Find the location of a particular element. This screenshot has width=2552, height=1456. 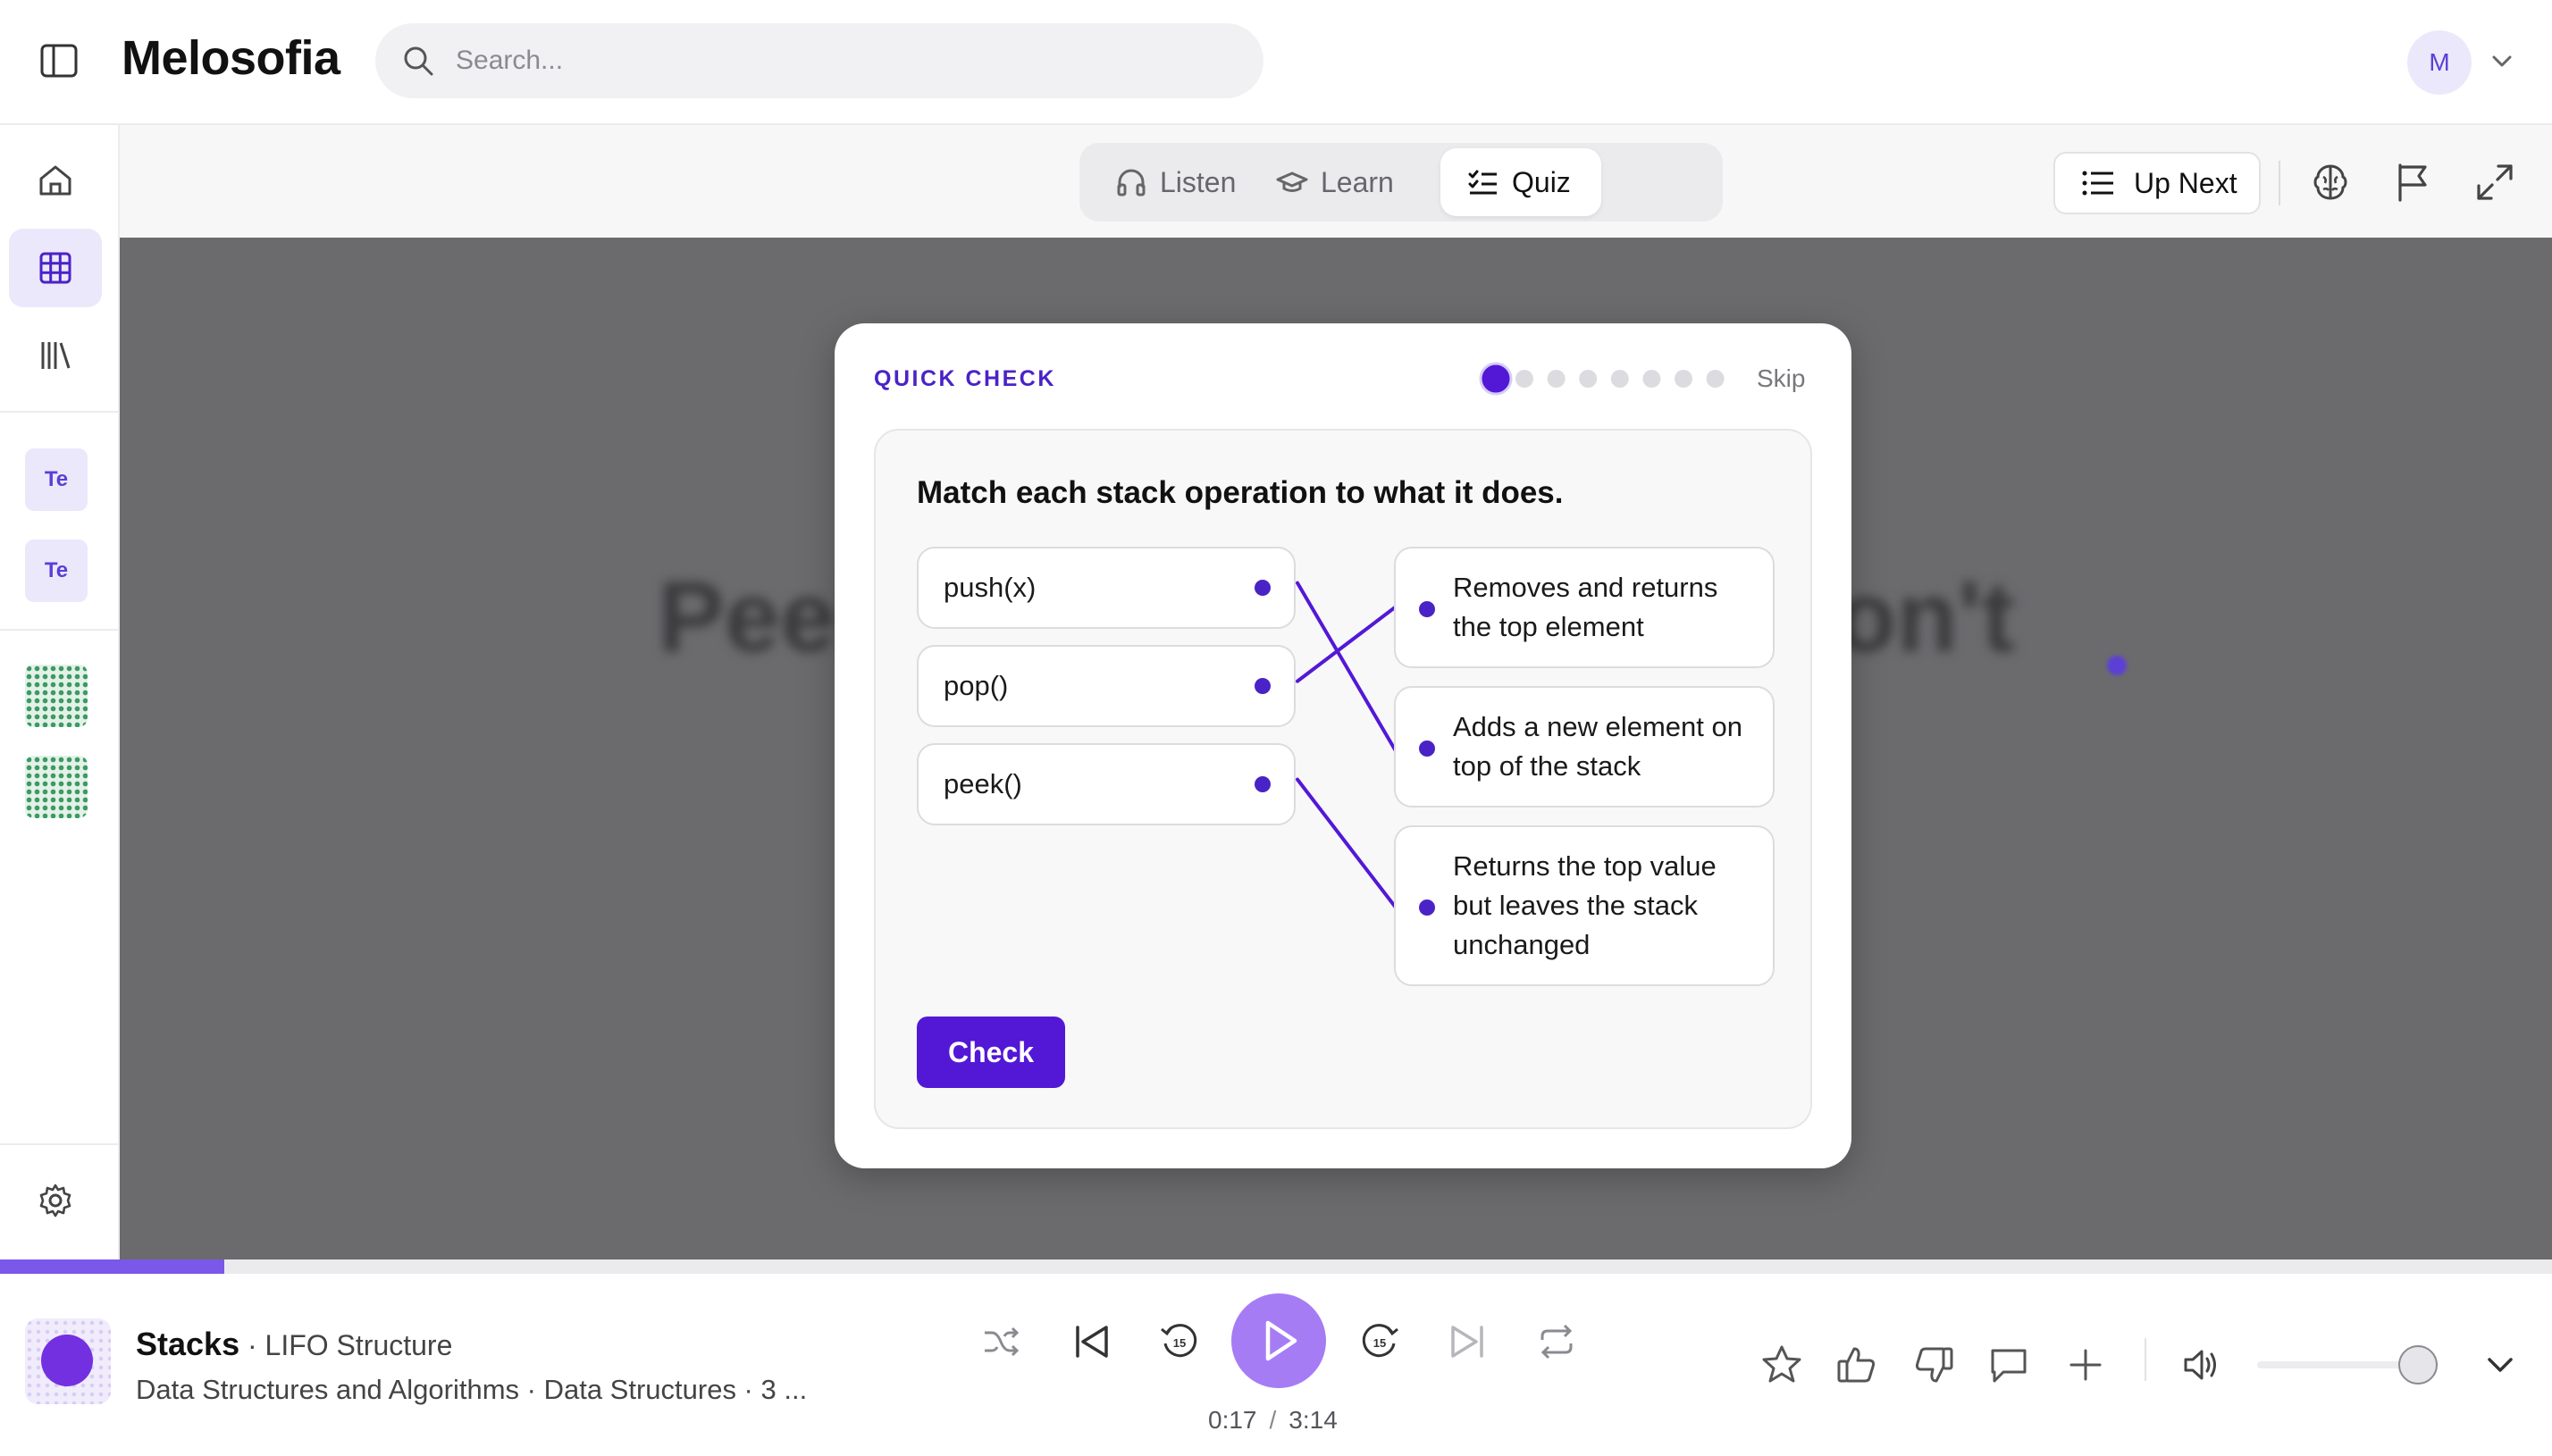

svg-text: 15 is located at coordinates (1379, 1343).